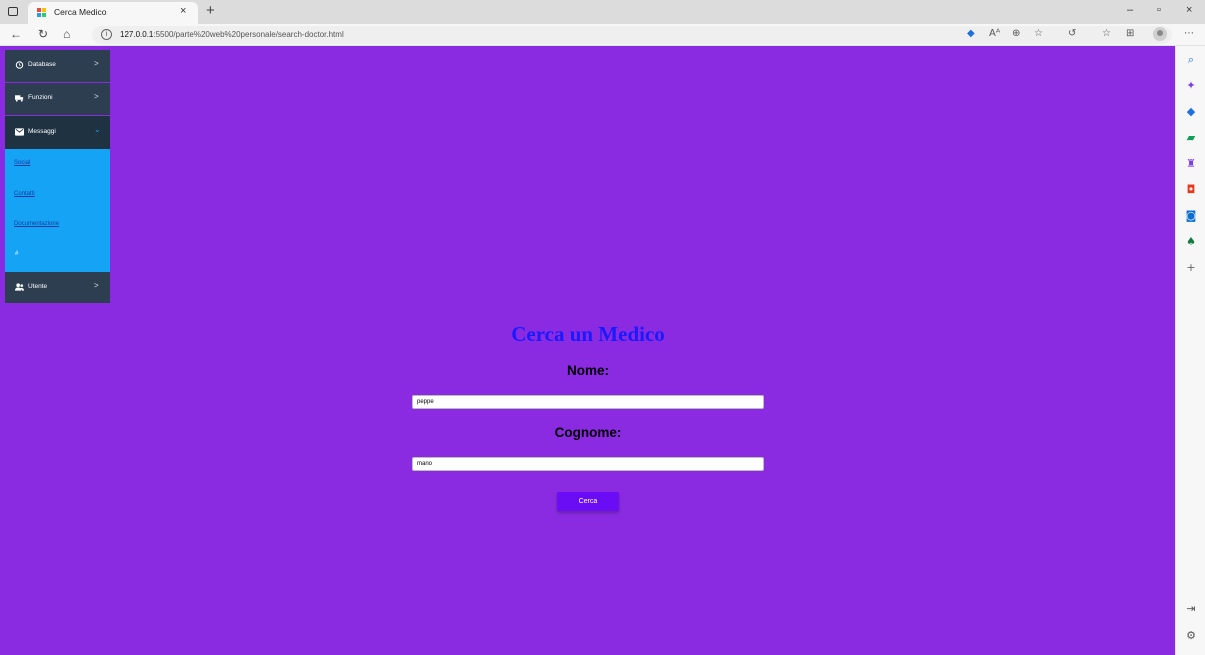 Image resolution: width=1205 pixels, height=655 pixels. Describe the element at coordinates (588, 464) in the screenshot. I see `cognome-input` at that location.